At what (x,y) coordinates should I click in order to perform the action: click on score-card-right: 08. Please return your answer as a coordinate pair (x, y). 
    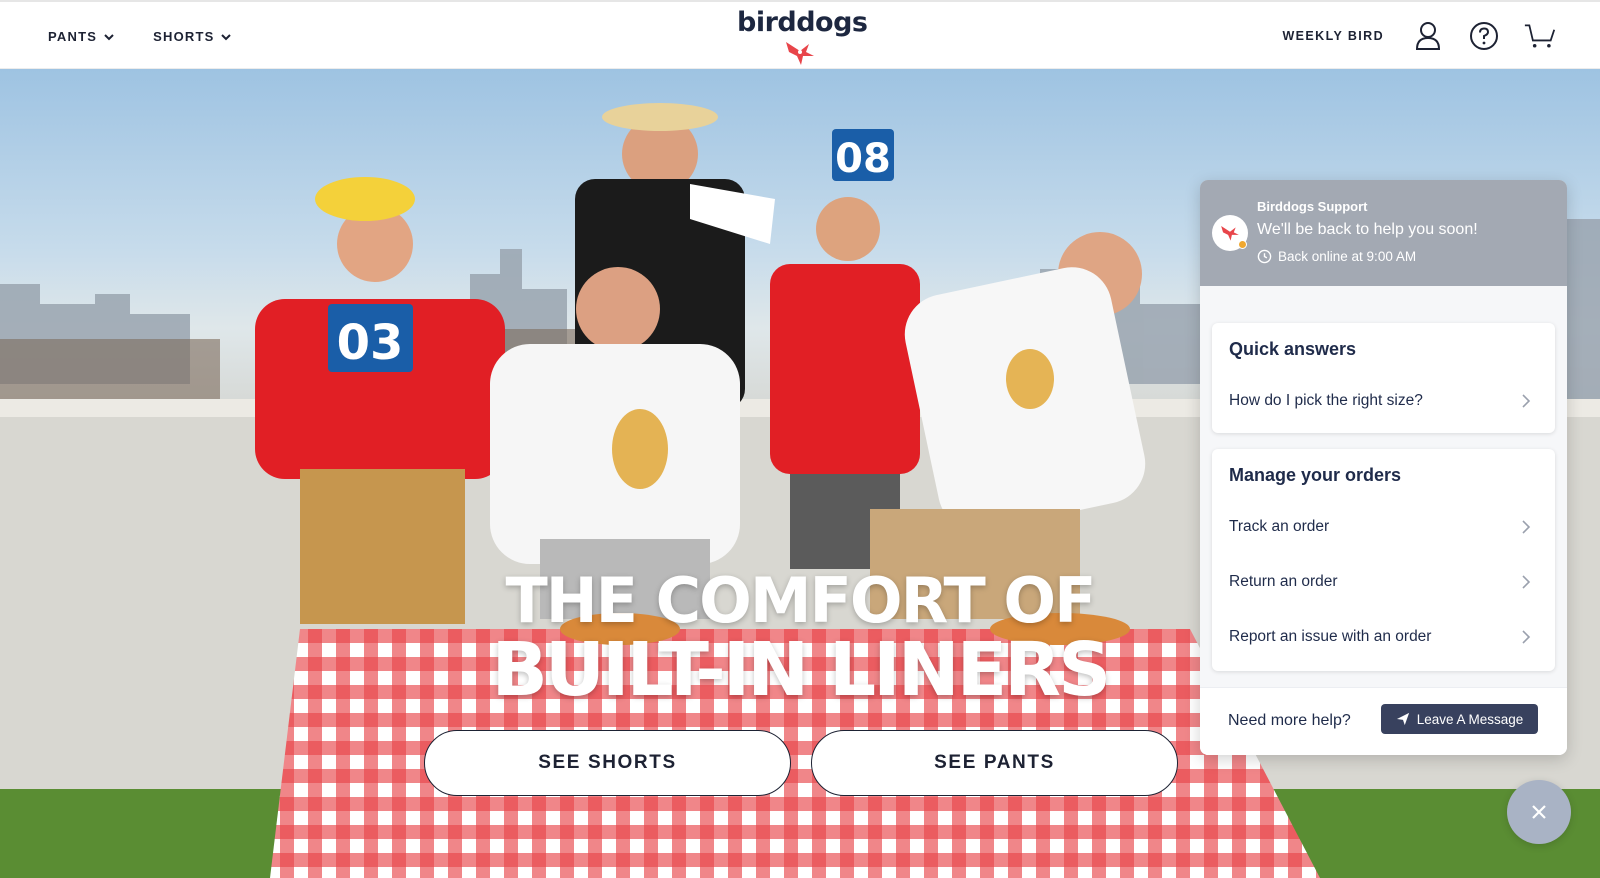
    Looking at the image, I should click on (863, 159).